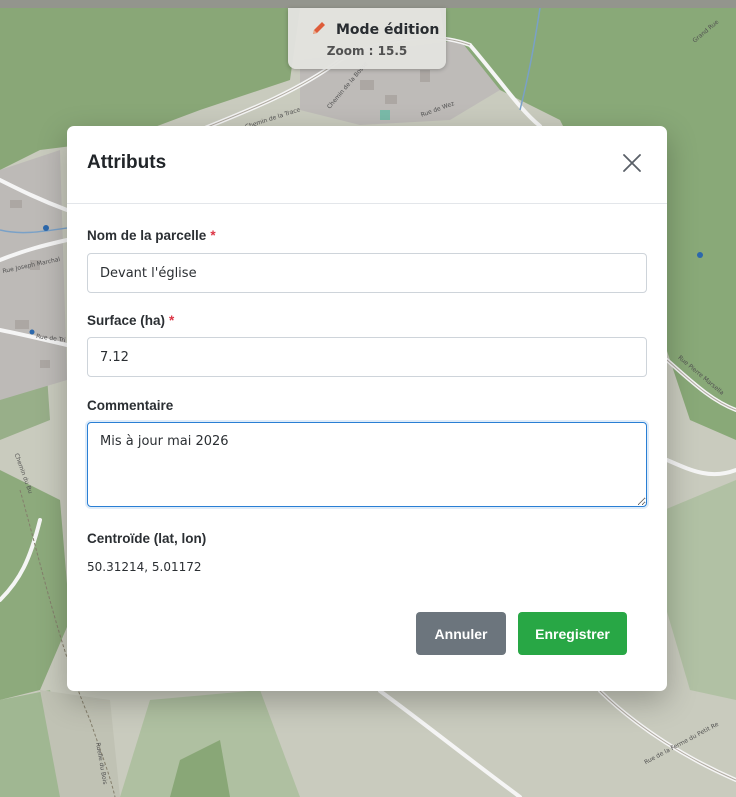  What do you see at coordinates (632, 163) in the screenshot?
I see `close-icon` at bounding box center [632, 163].